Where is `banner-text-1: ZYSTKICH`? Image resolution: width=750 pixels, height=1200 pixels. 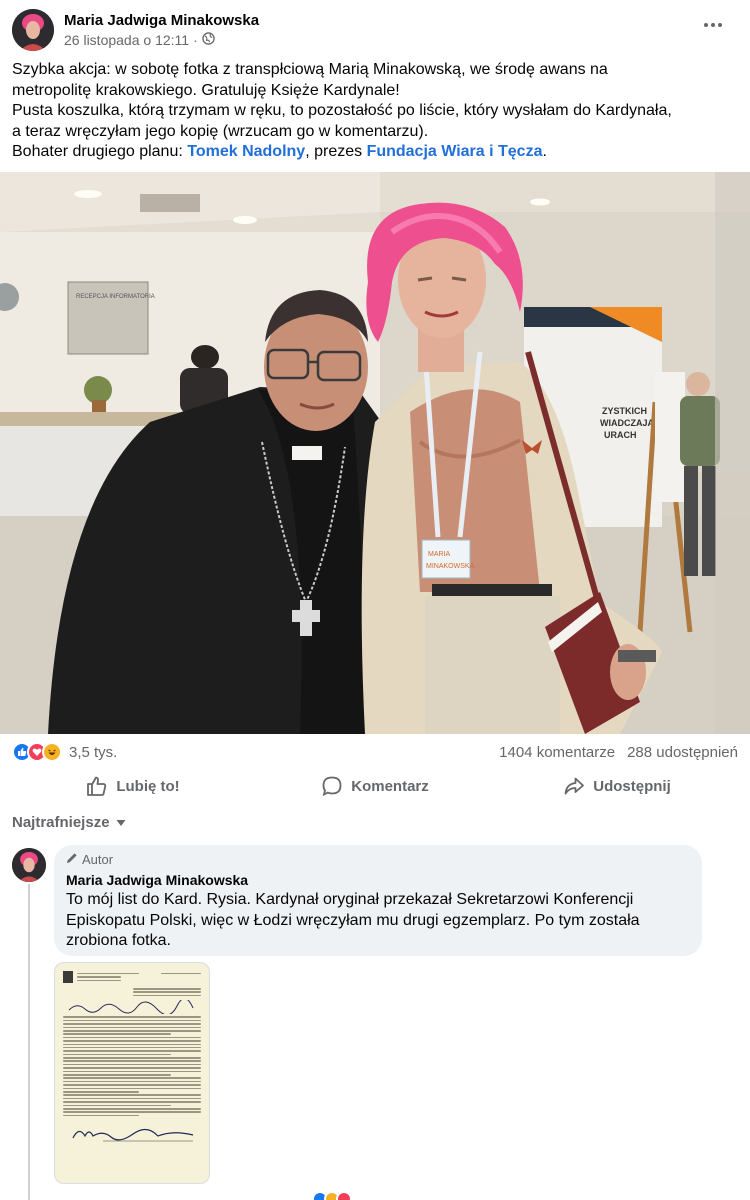
banner-text-1: ZYSTKICH is located at coordinates (624, 411).